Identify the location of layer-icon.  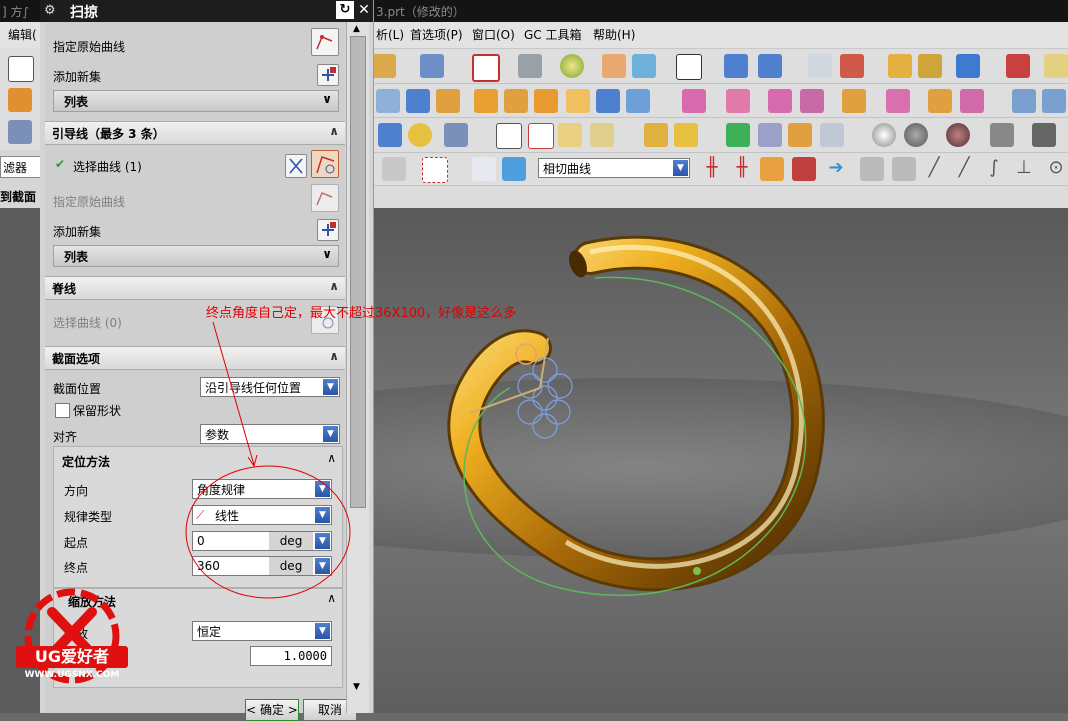
(614, 66).